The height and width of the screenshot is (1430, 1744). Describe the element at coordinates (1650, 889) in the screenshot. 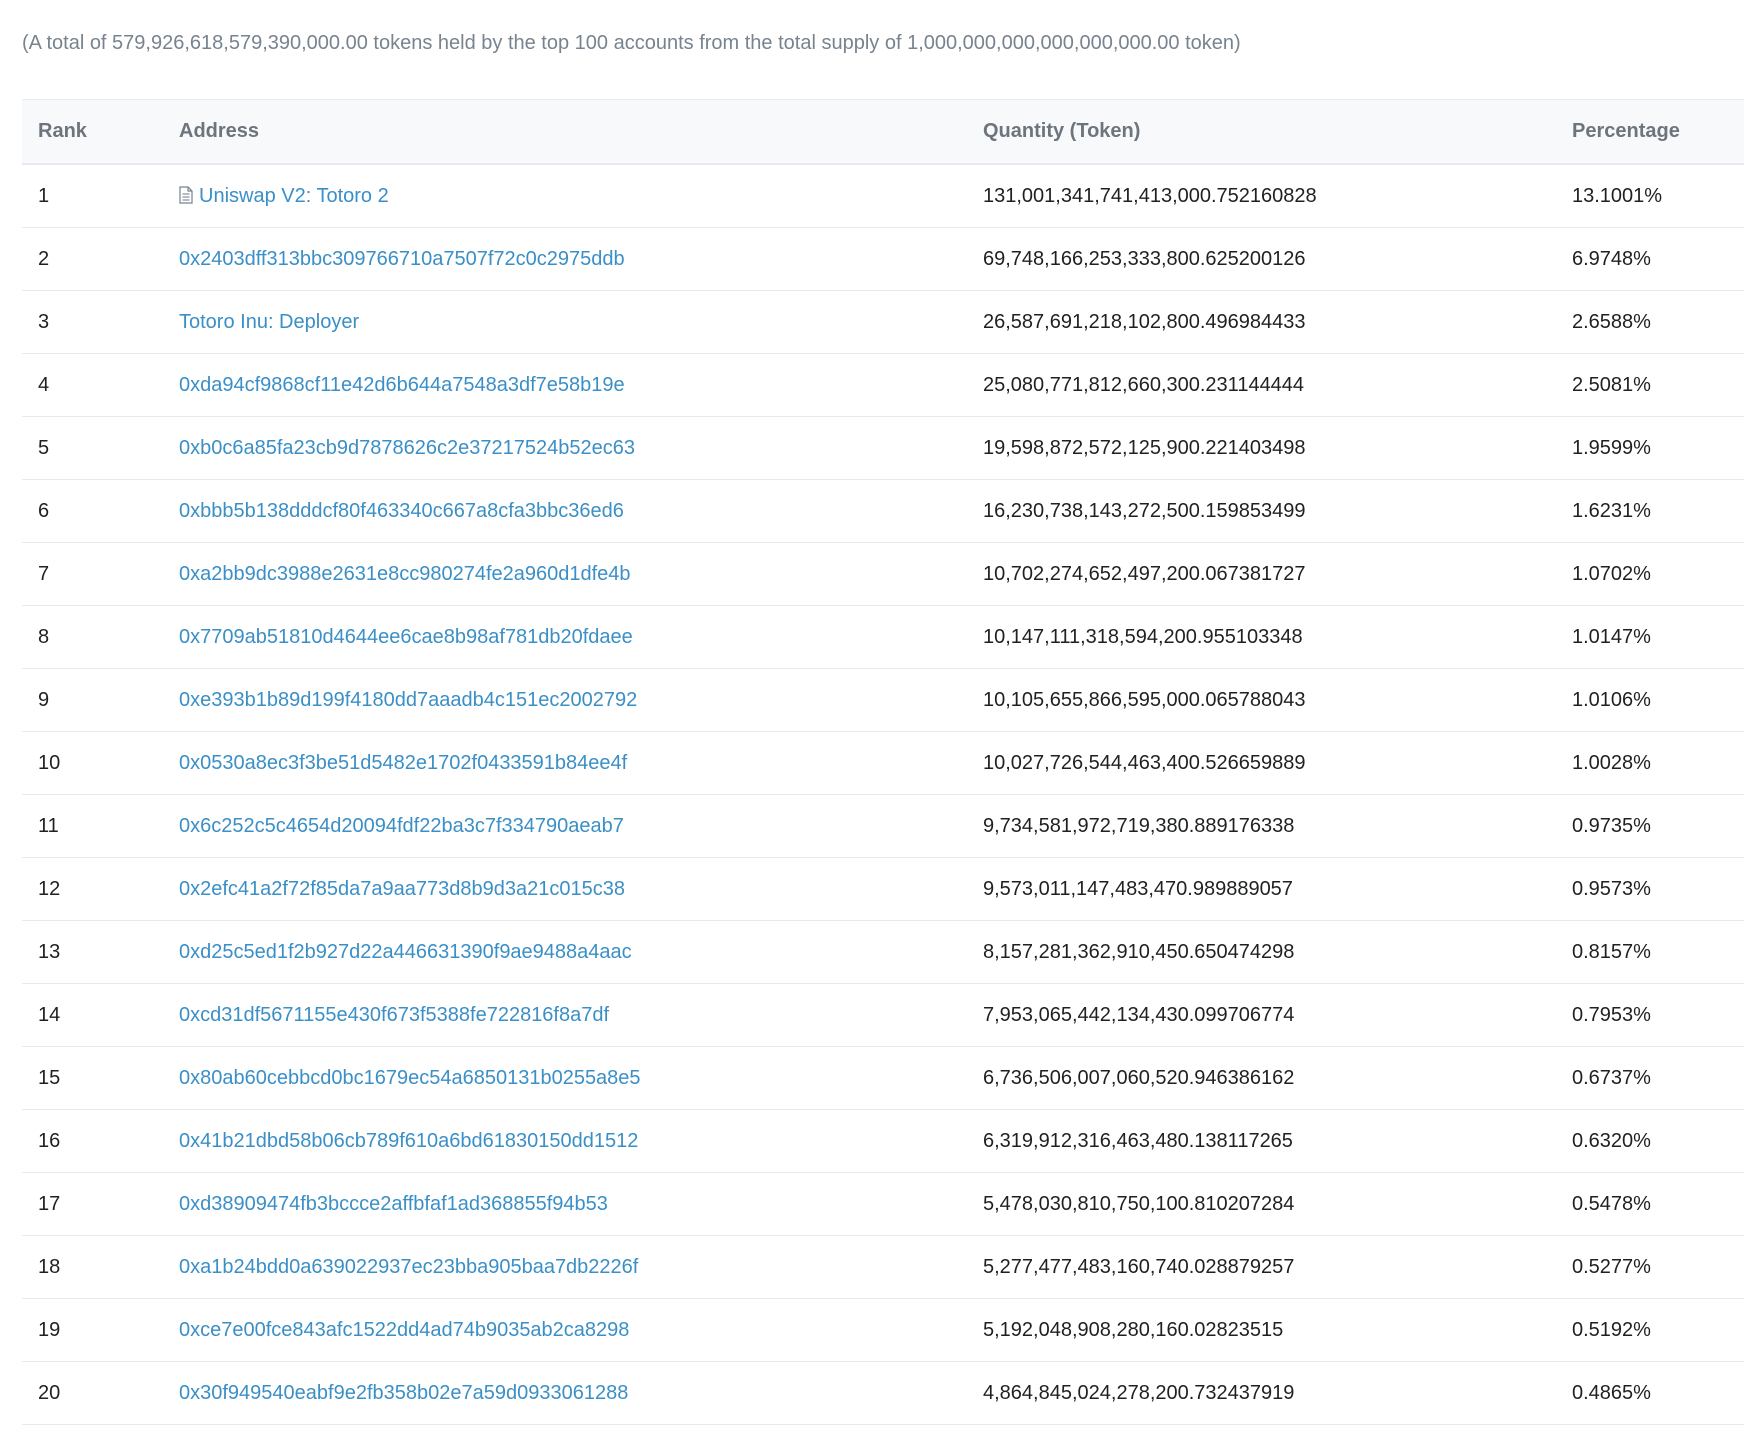

I see `percentage-cell: 0.9573%` at that location.